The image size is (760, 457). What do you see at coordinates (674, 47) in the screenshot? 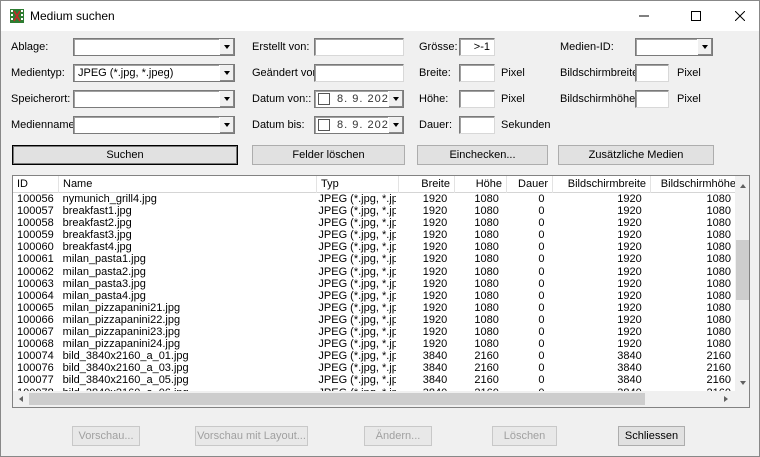
I see `medien-id-combo` at bounding box center [674, 47].